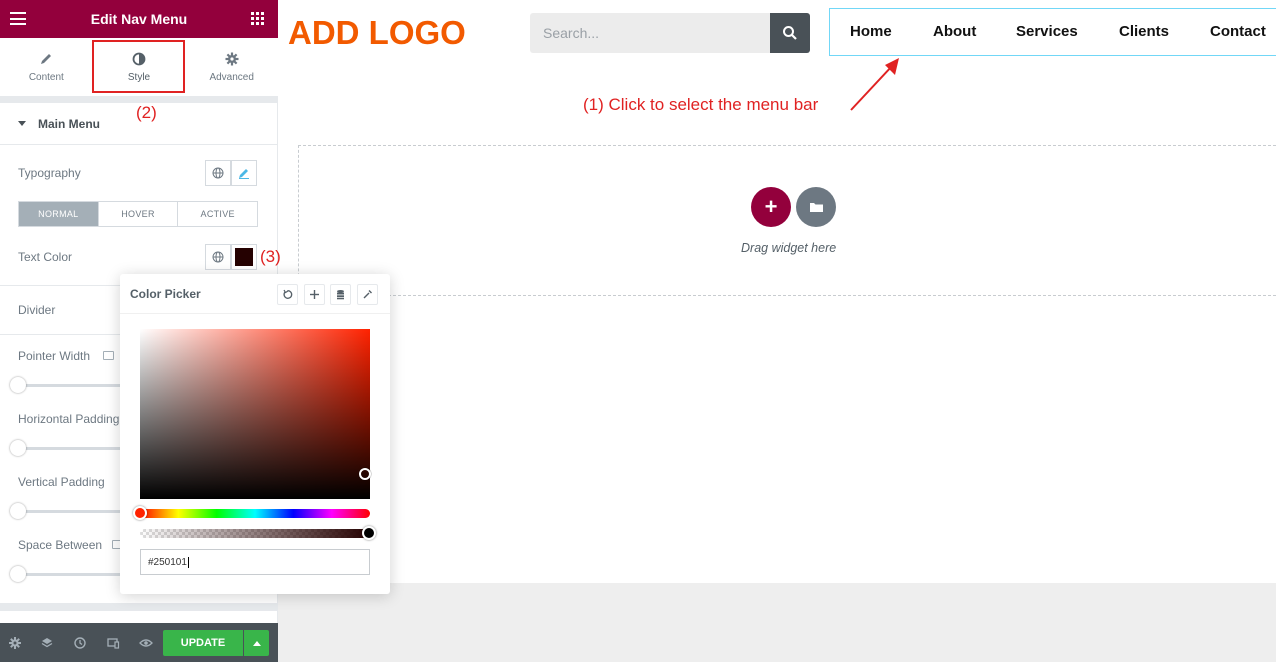 This screenshot has width=1276, height=662. I want to click on panel-title: Edit Nav Menu, so click(139, 19).